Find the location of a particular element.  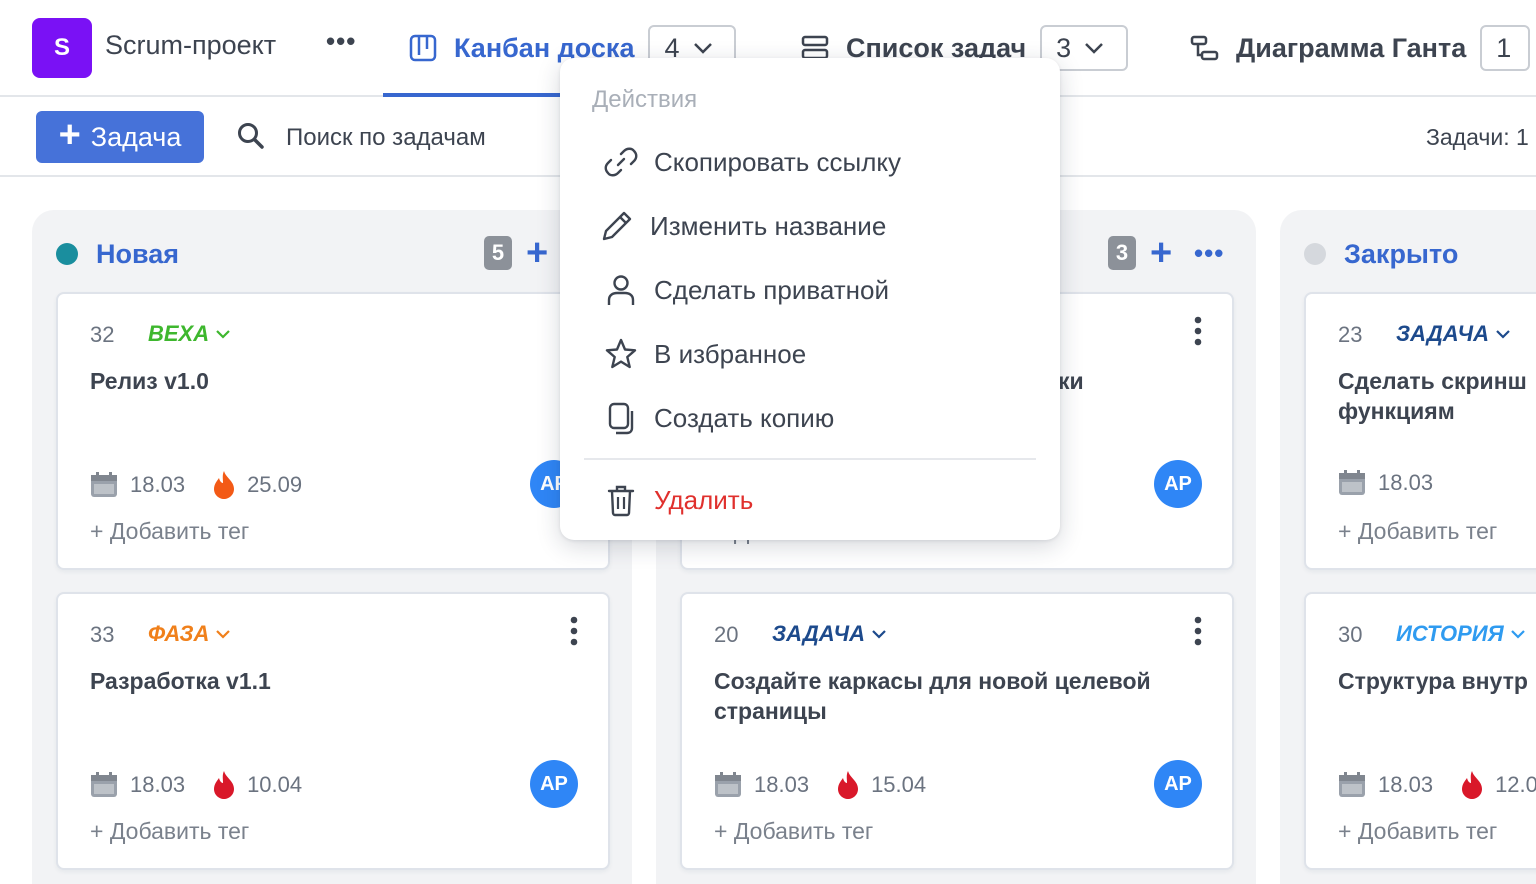

task-dates: 18.03 15.04 is located at coordinates (820, 785).